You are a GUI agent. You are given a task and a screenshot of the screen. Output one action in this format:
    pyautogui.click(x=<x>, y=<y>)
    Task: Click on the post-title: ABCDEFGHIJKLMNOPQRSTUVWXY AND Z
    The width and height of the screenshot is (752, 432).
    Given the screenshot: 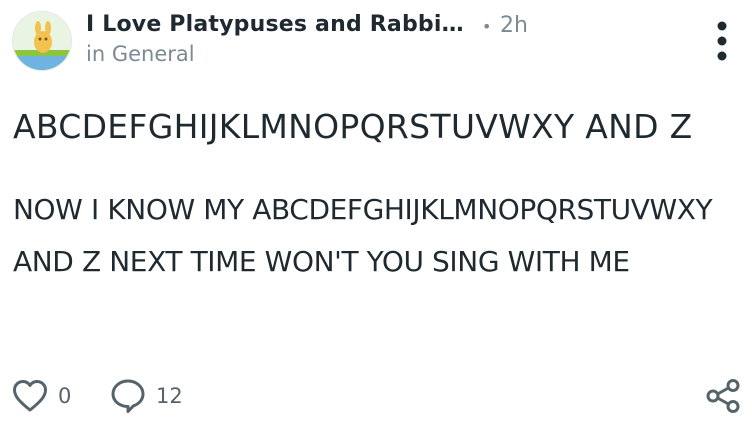 What is the action you would take?
    pyautogui.click(x=353, y=126)
    